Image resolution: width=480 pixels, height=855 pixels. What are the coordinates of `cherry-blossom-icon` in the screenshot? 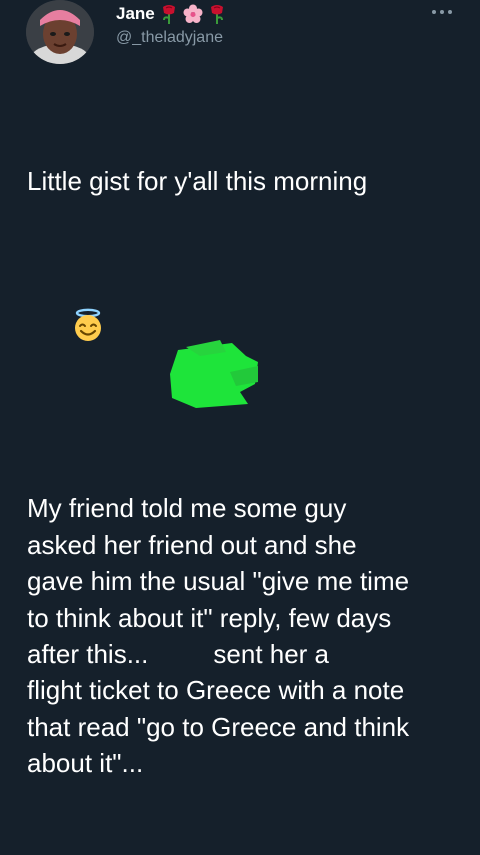 It's located at (193, 13).